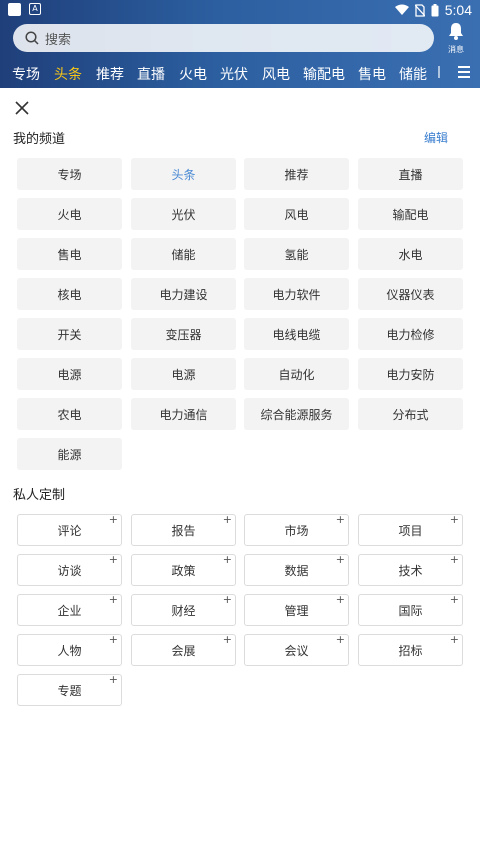 Image resolution: width=480 pixels, height=854 pixels. I want to click on custom-channel-chip: 会议 +, so click(296, 649).